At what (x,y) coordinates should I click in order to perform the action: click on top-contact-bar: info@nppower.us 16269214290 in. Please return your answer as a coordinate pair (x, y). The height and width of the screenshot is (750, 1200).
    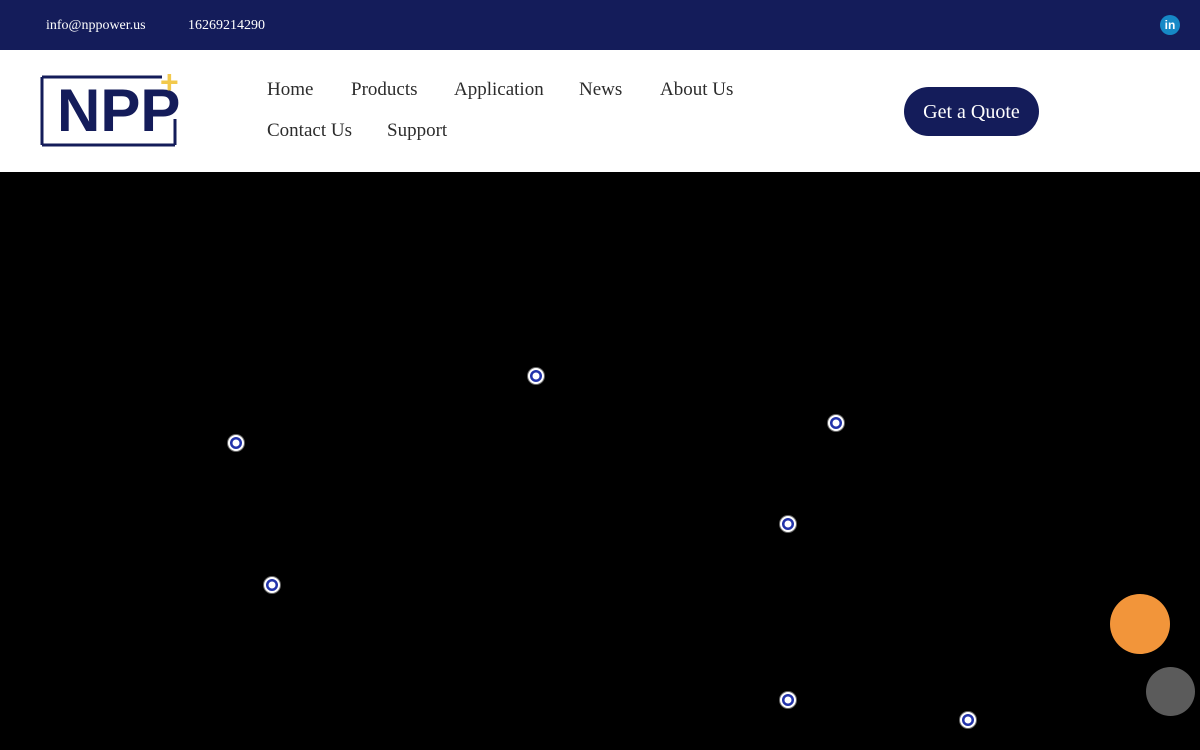
    Looking at the image, I should click on (600, 25).